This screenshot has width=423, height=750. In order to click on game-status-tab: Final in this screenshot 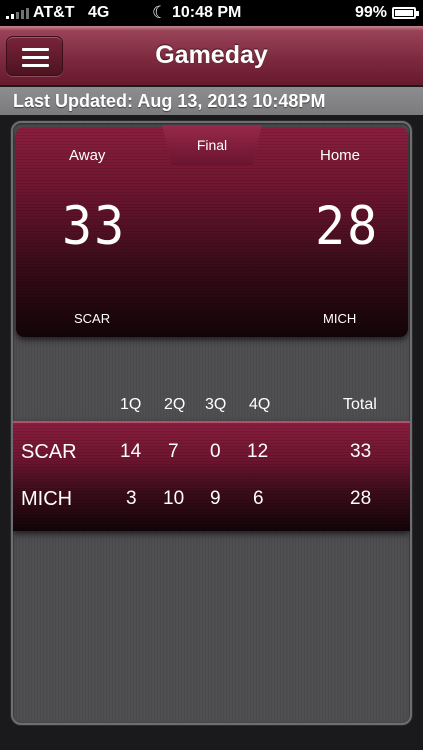, I will do `click(212, 145)`.